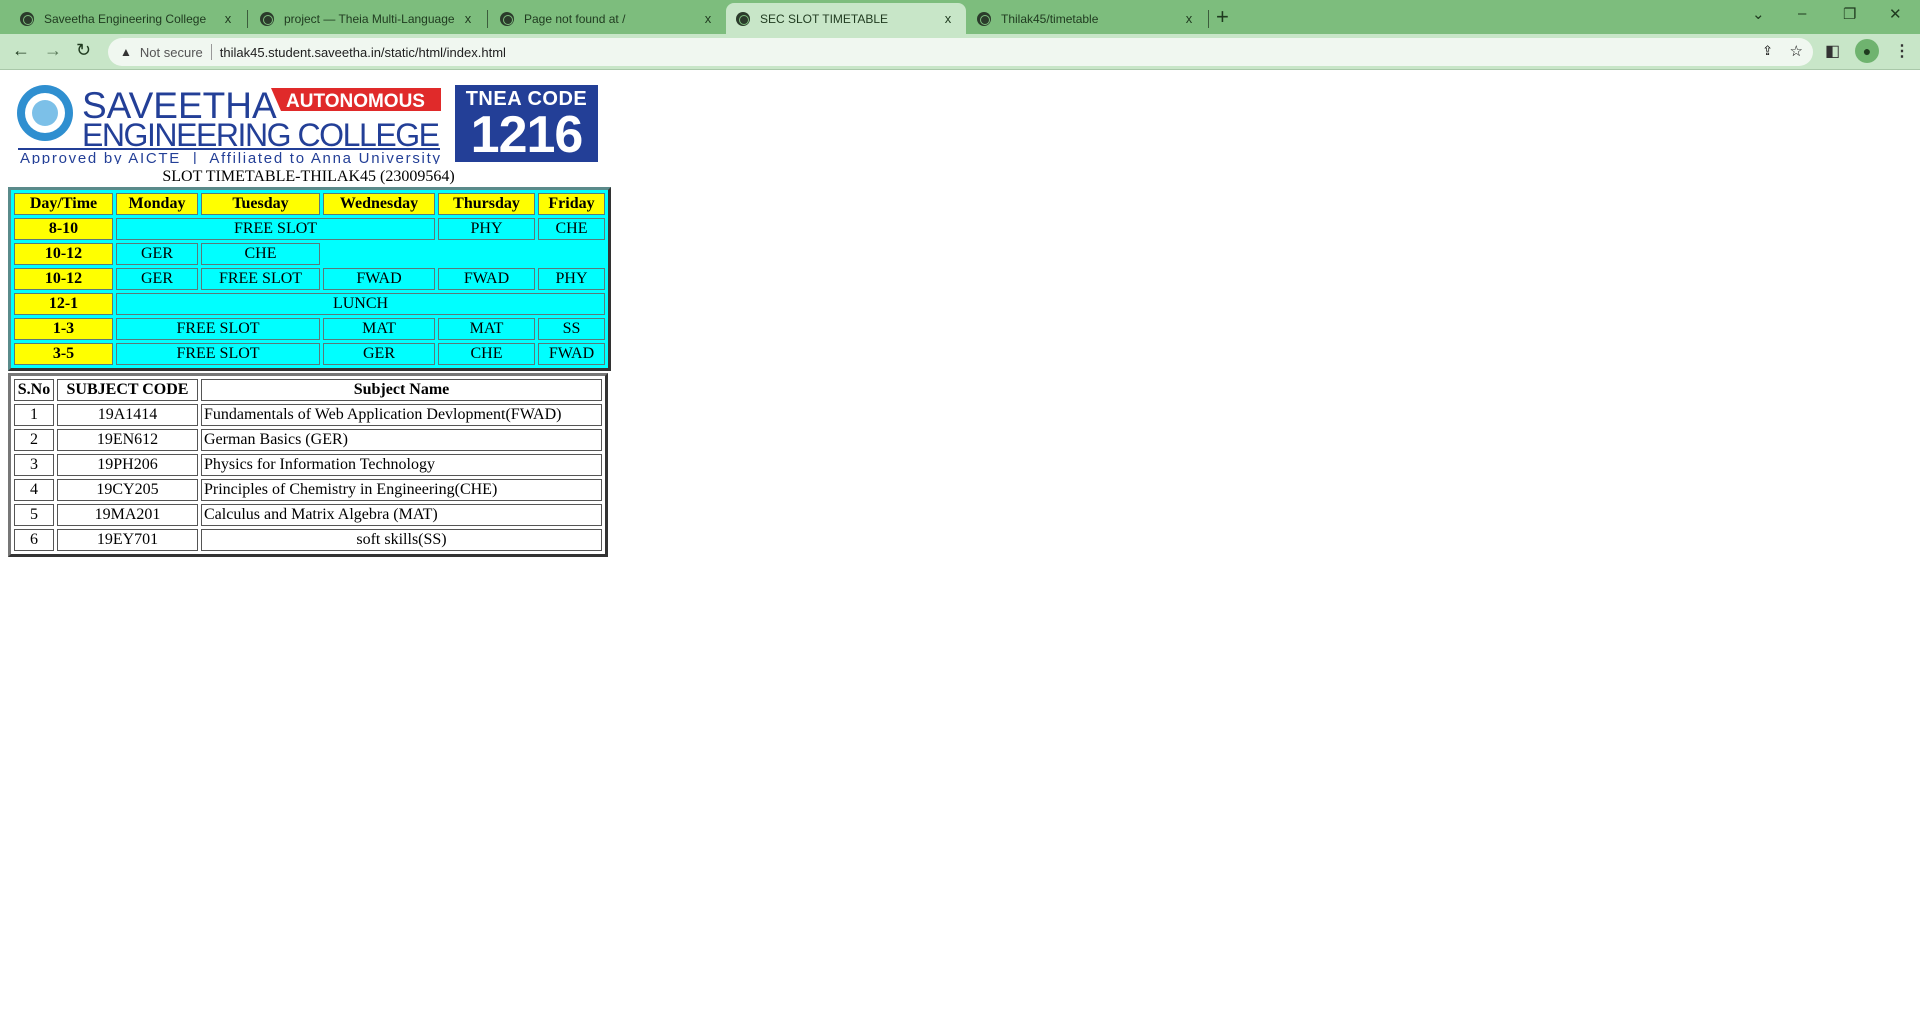 This screenshot has width=1920, height=1028. What do you see at coordinates (1902, 51) in the screenshot?
I see `menu-icon: ⋮` at bounding box center [1902, 51].